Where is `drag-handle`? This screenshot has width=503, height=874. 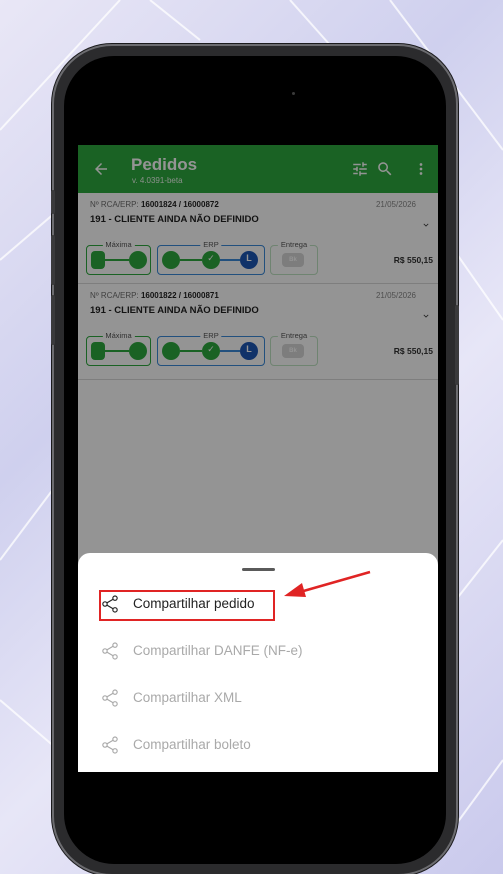 drag-handle is located at coordinates (258, 569).